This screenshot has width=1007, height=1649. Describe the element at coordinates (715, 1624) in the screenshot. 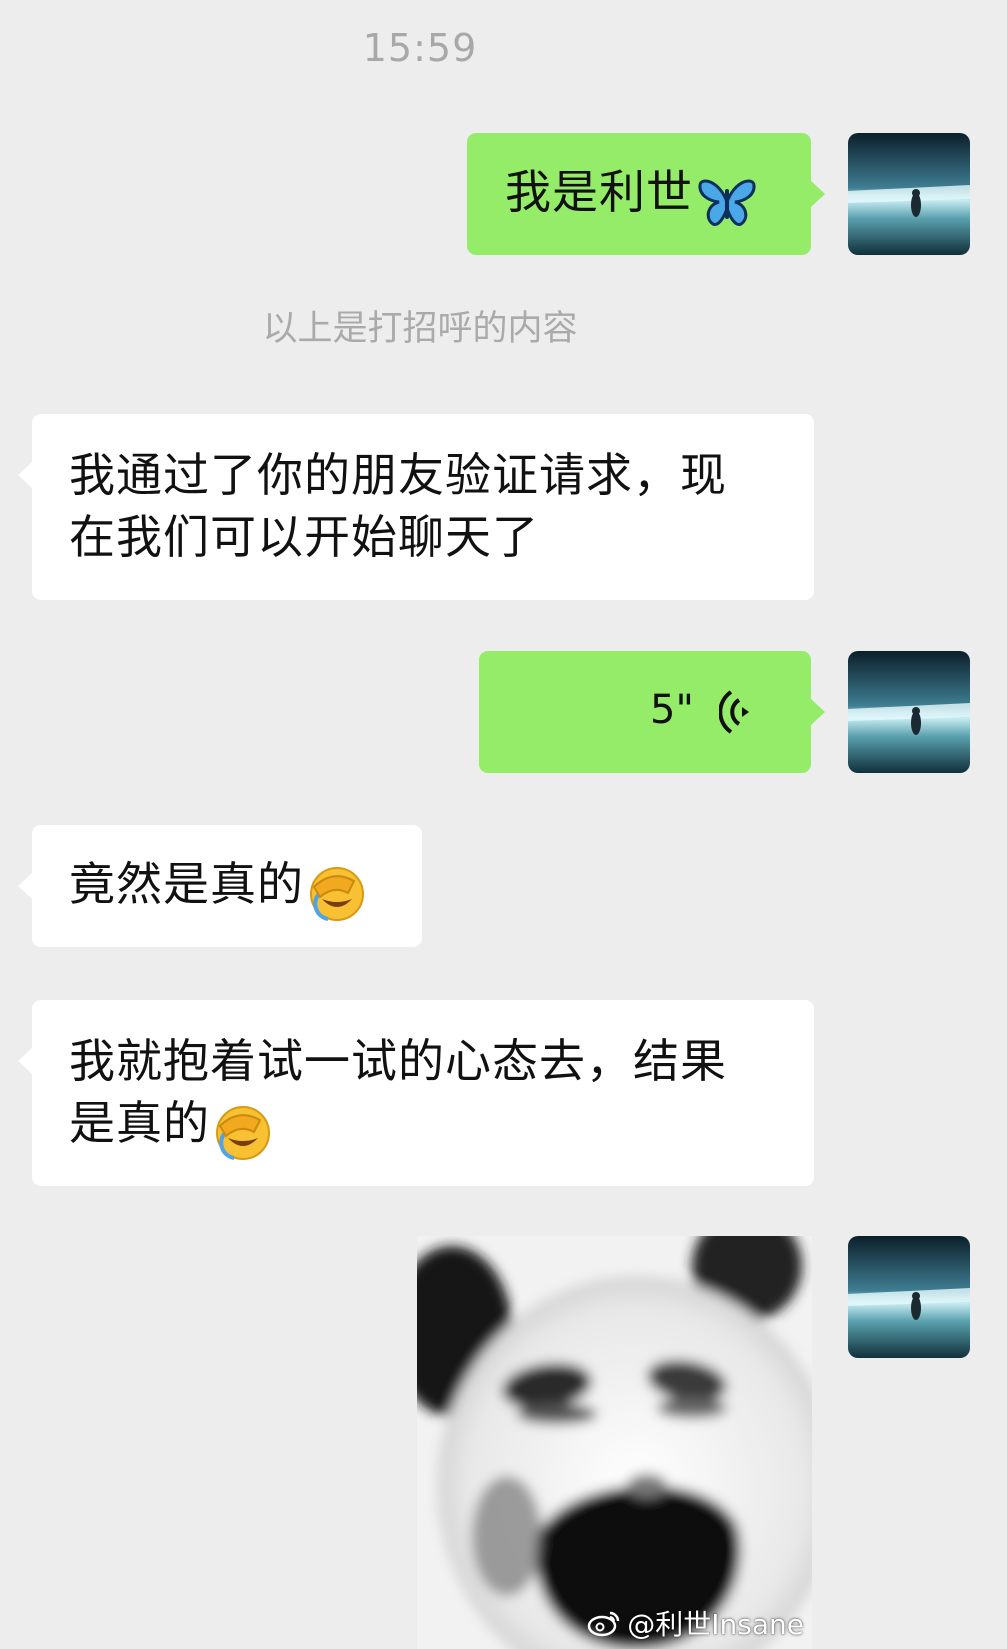

I see `watermark-text: @利世Insane` at that location.